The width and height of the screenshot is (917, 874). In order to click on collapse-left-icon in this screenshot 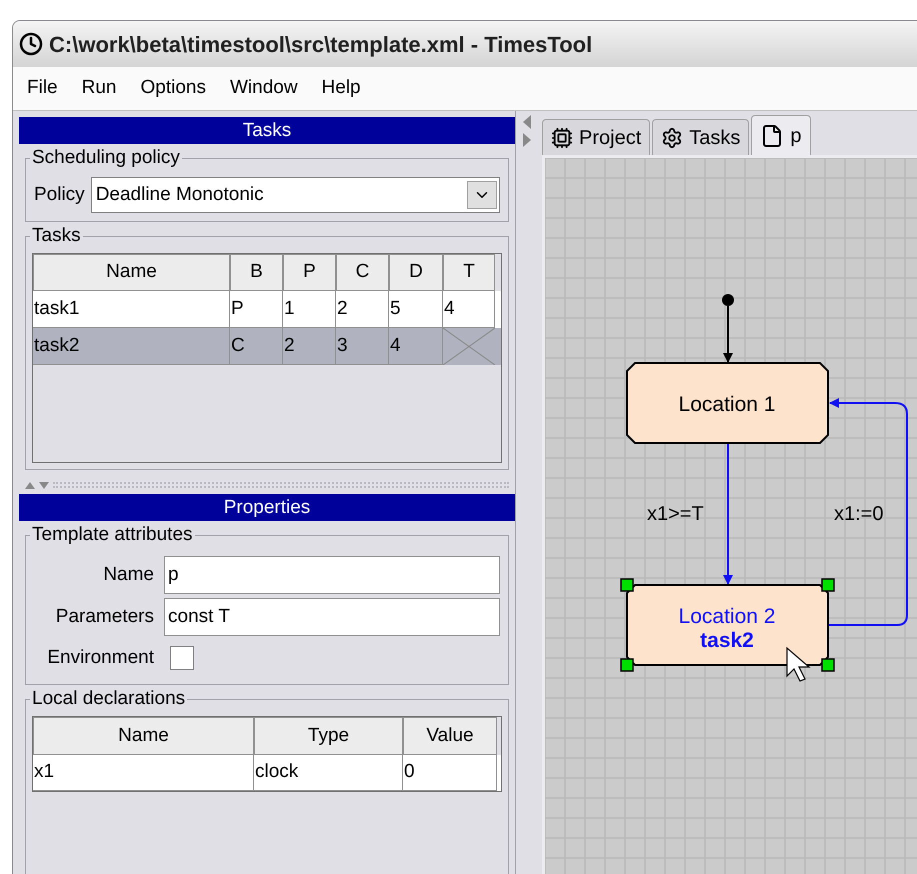, I will do `click(527, 122)`.